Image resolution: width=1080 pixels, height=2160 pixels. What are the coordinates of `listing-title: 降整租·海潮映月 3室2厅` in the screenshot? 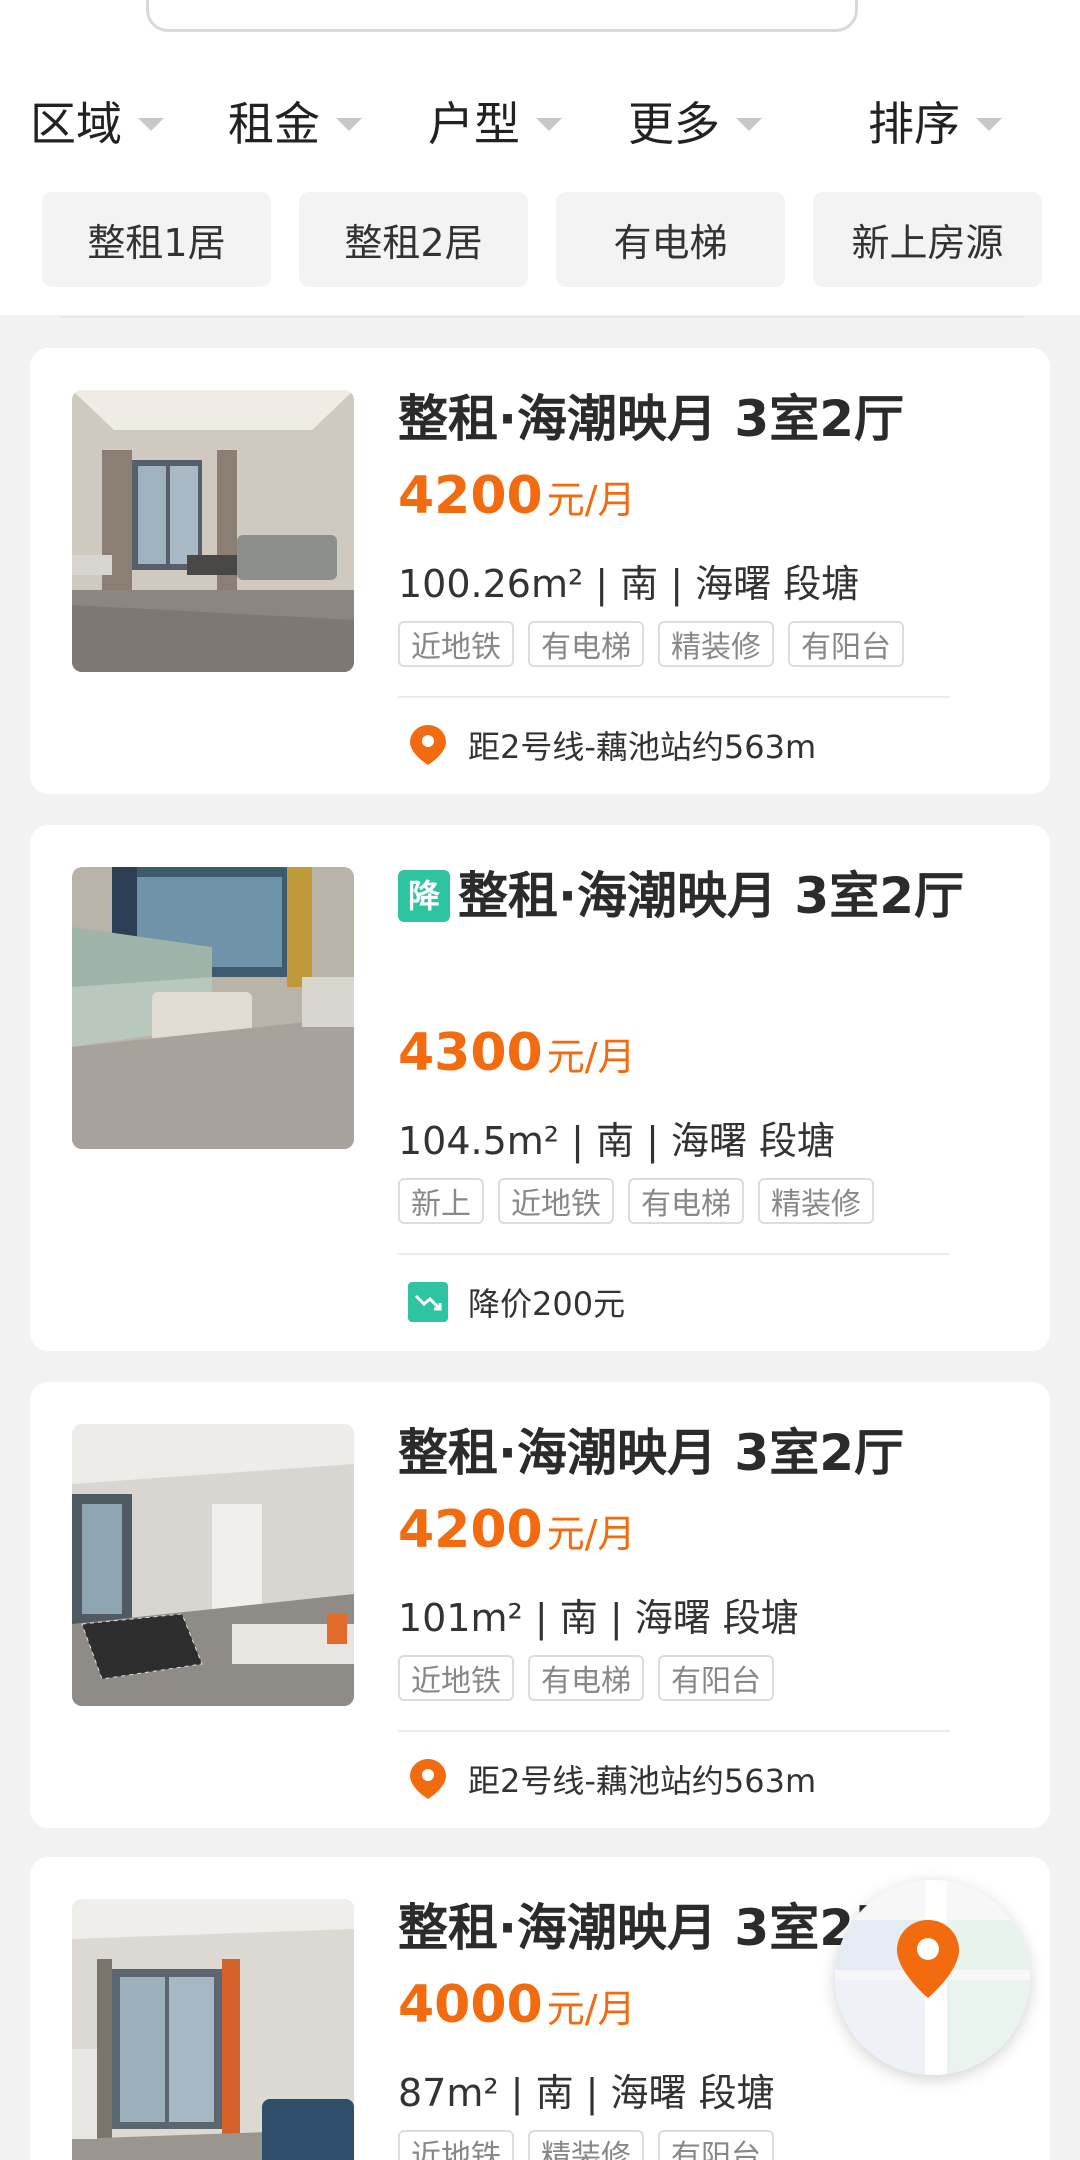 It's located at (688, 896).